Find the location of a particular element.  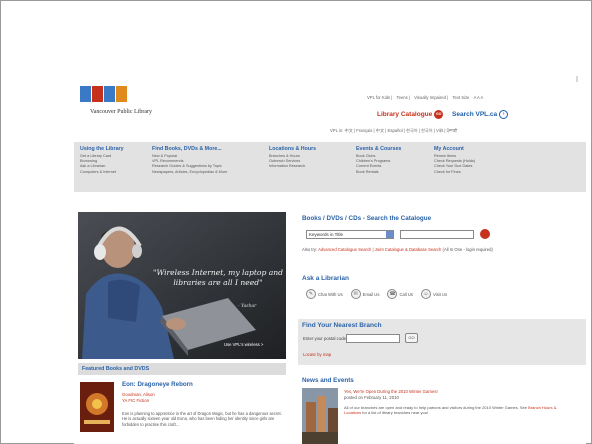

search-type-select: Keywords in Title is located at coordinates (350, 234).